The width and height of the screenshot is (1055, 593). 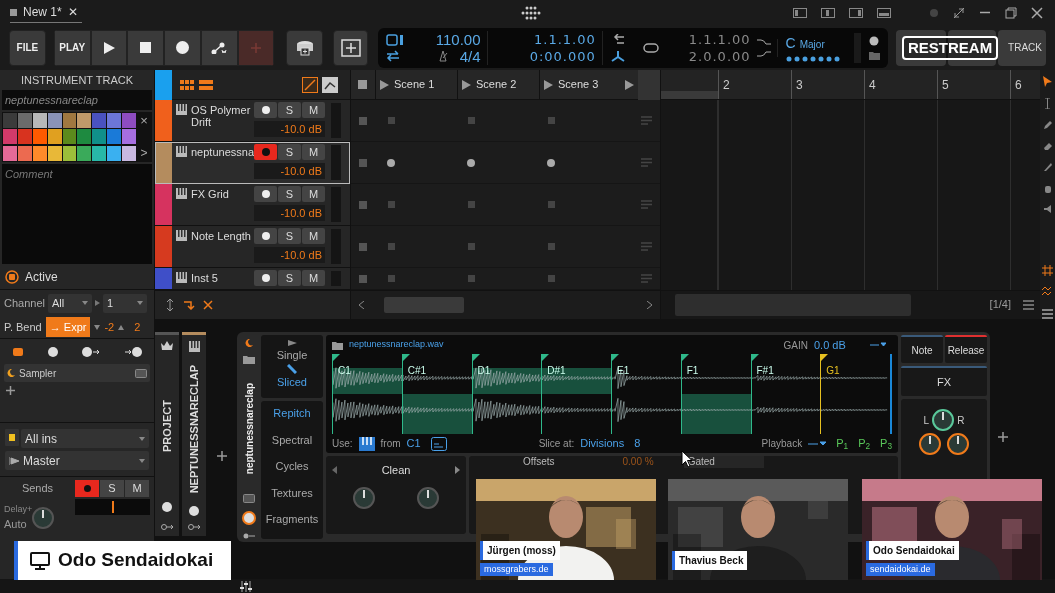 I want to click on play-button, so click(x=109, y=47).